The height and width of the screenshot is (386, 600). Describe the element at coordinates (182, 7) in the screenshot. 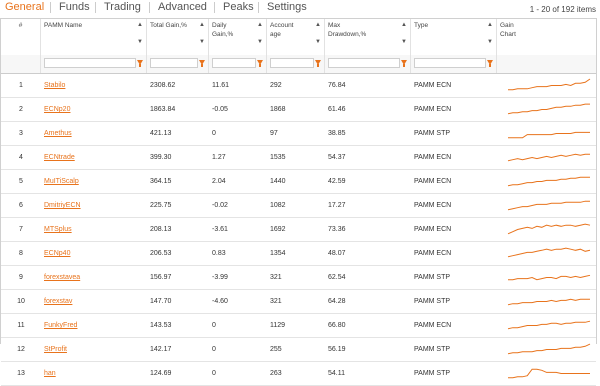

I see `tab-advanced: Advanced` at that location.